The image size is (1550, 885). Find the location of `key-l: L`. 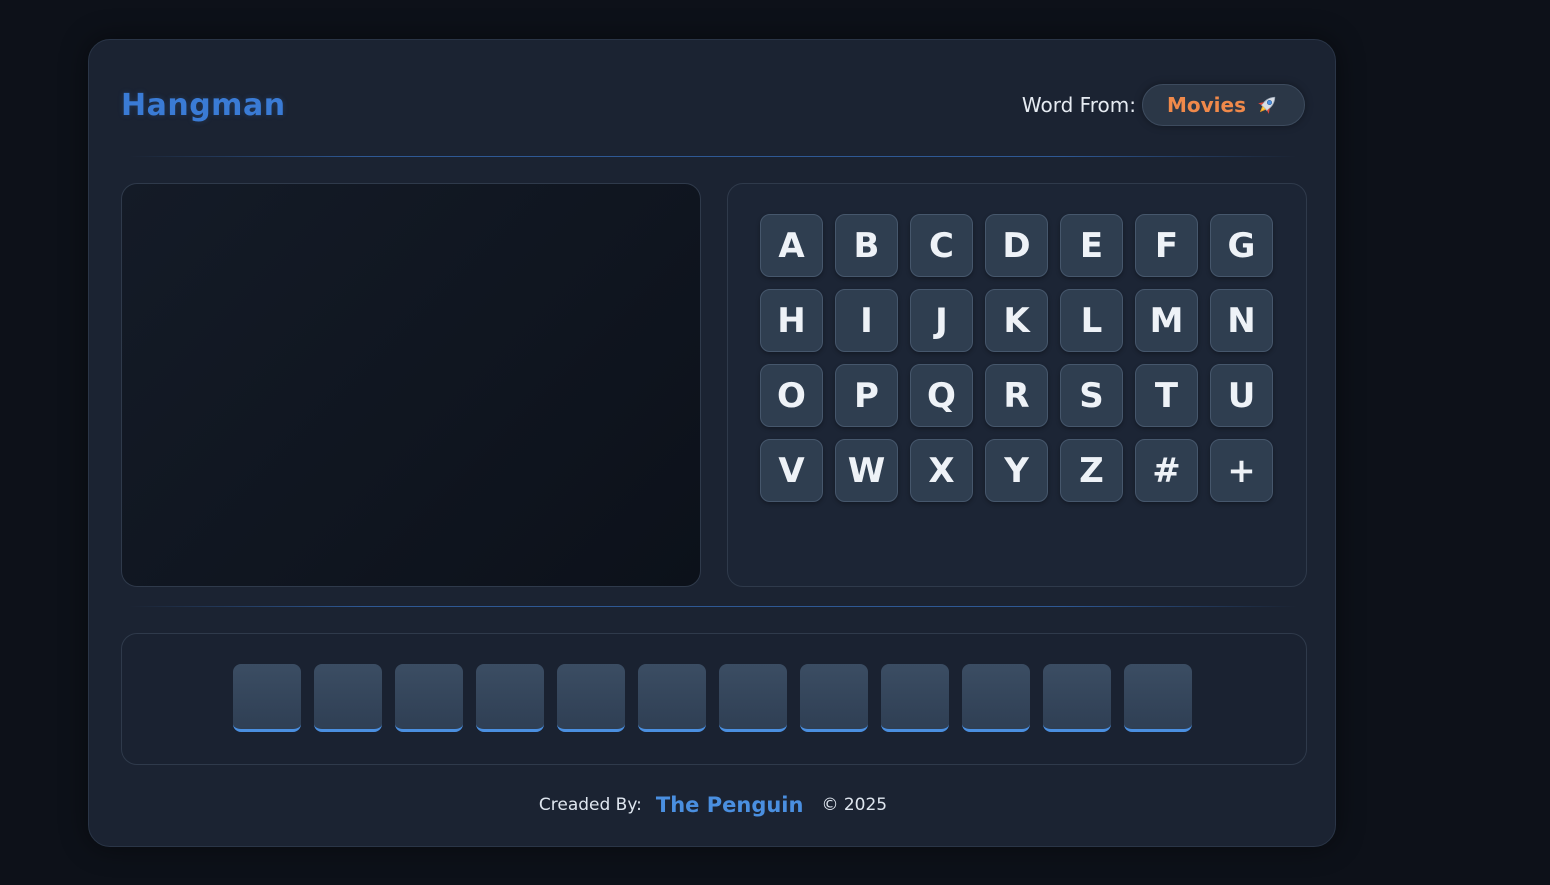

key-l: L is located at coordinates (1091, 320).